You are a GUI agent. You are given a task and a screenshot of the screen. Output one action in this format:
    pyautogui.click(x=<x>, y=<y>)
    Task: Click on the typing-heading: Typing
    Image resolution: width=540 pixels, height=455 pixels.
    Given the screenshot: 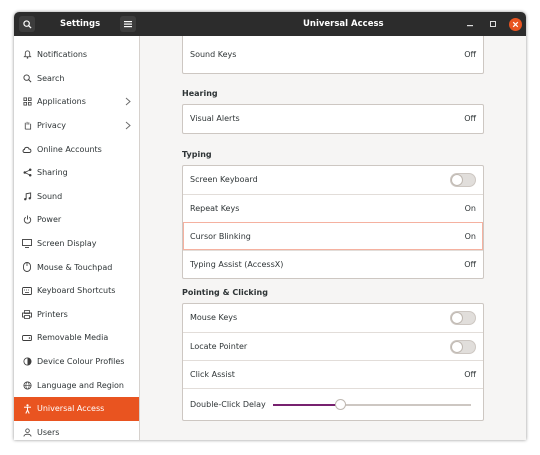 What is the action you would take?
    pyautogui.click(x=197, y=154)
    